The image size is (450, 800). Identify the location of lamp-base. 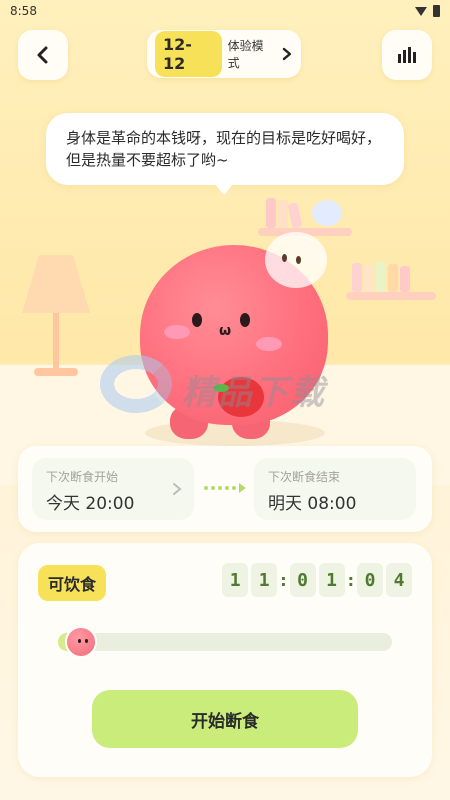
(56, 372).